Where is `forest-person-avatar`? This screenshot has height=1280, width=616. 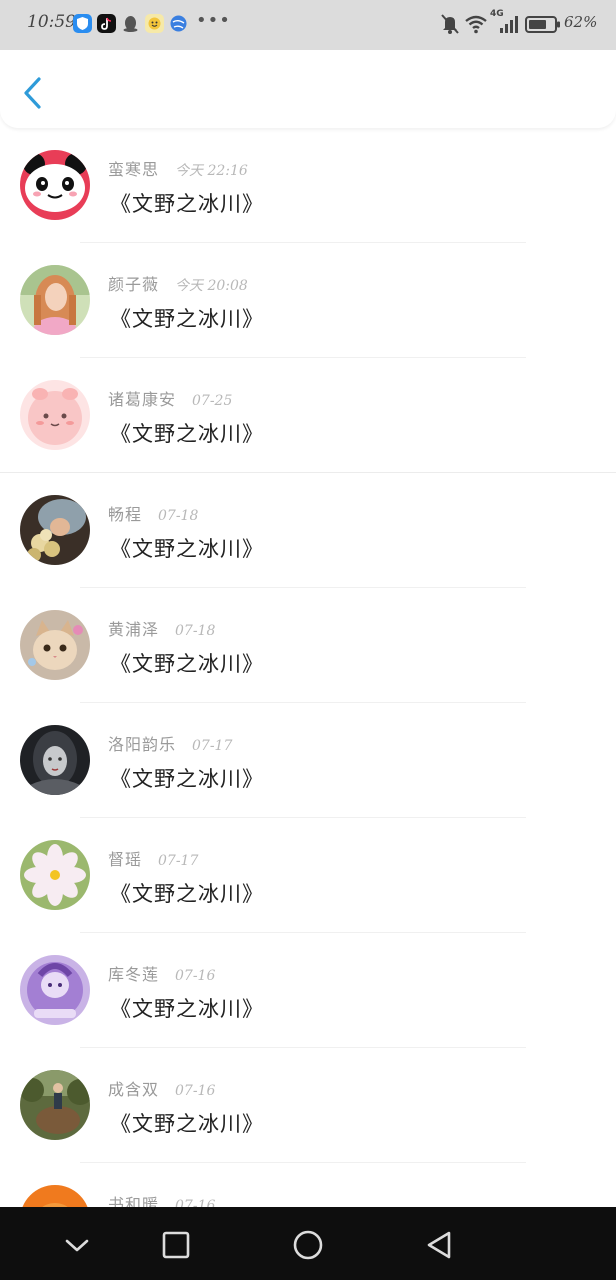
forest-person-avatar is located at coordinates (55, 1105).